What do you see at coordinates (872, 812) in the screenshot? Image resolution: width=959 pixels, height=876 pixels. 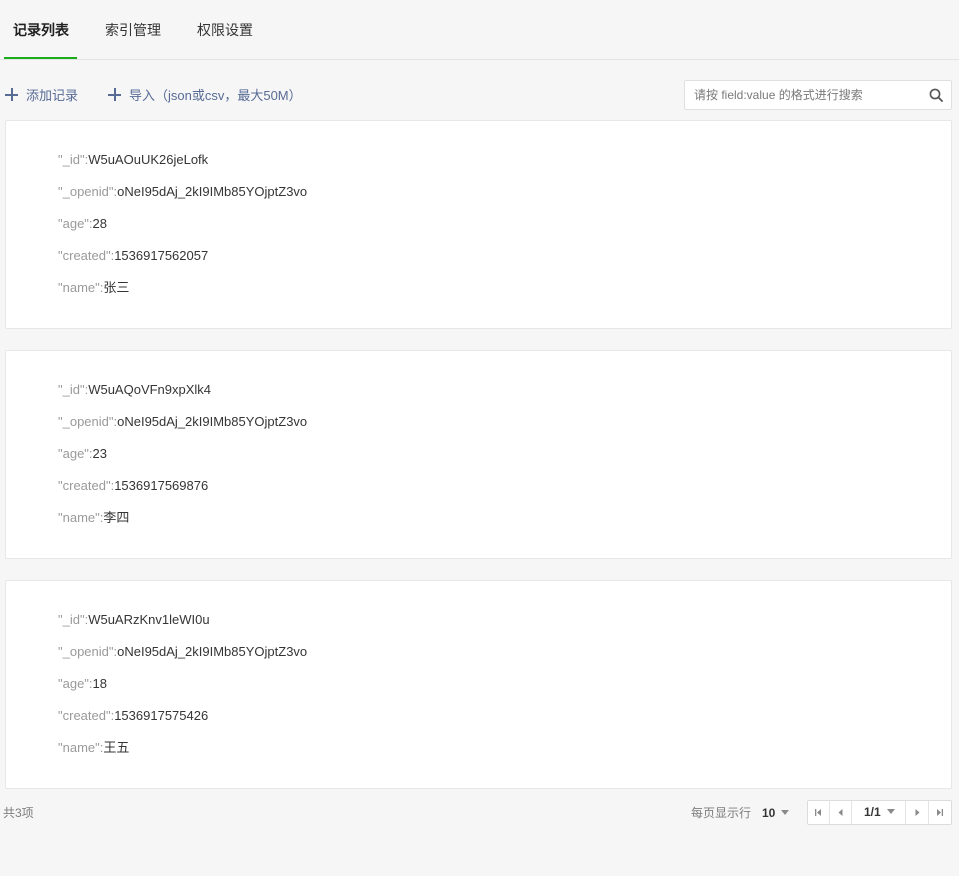 I see `current-page: 1/1` at bounding box center [872, 812].